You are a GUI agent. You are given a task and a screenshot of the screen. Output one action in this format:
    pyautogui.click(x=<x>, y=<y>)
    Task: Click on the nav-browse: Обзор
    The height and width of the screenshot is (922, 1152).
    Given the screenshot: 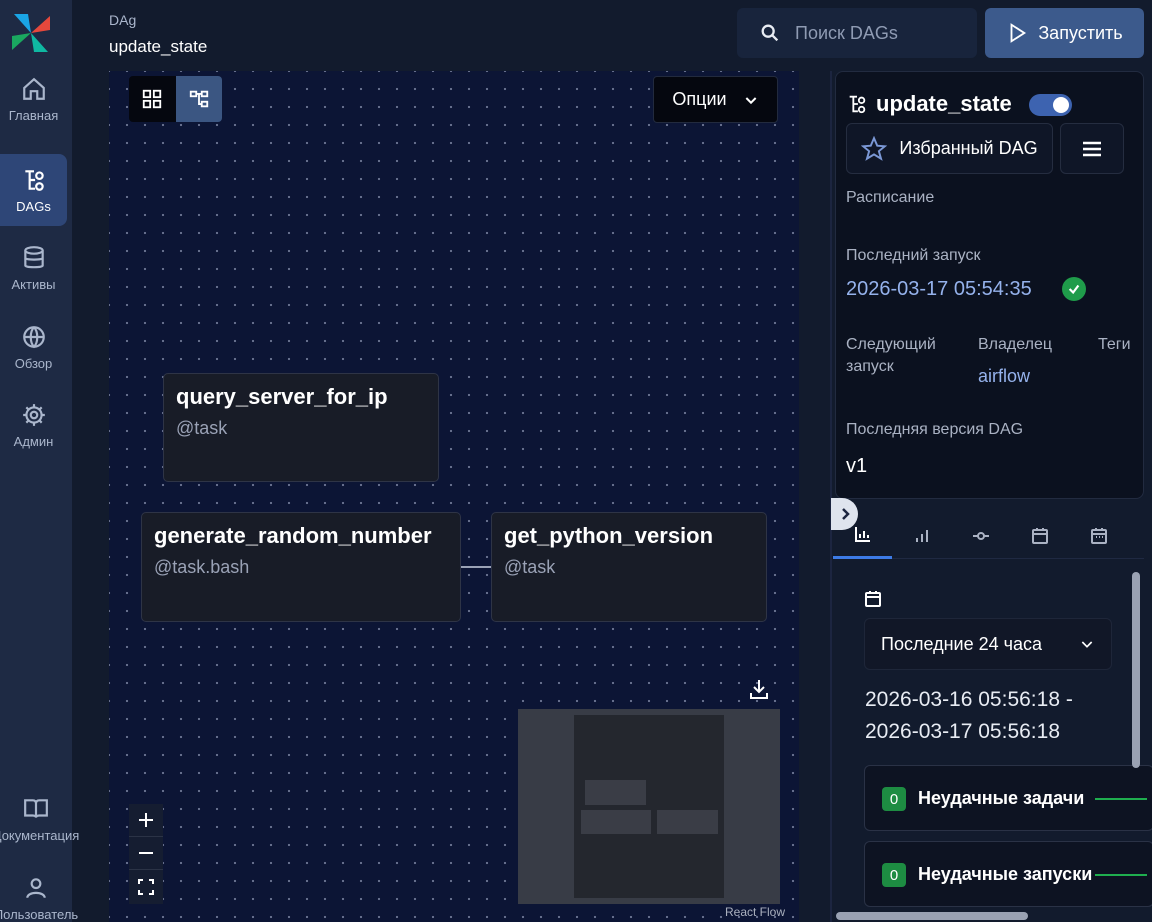 What is the action you would take?
    pyautogui.click(x=33, y=347)
    